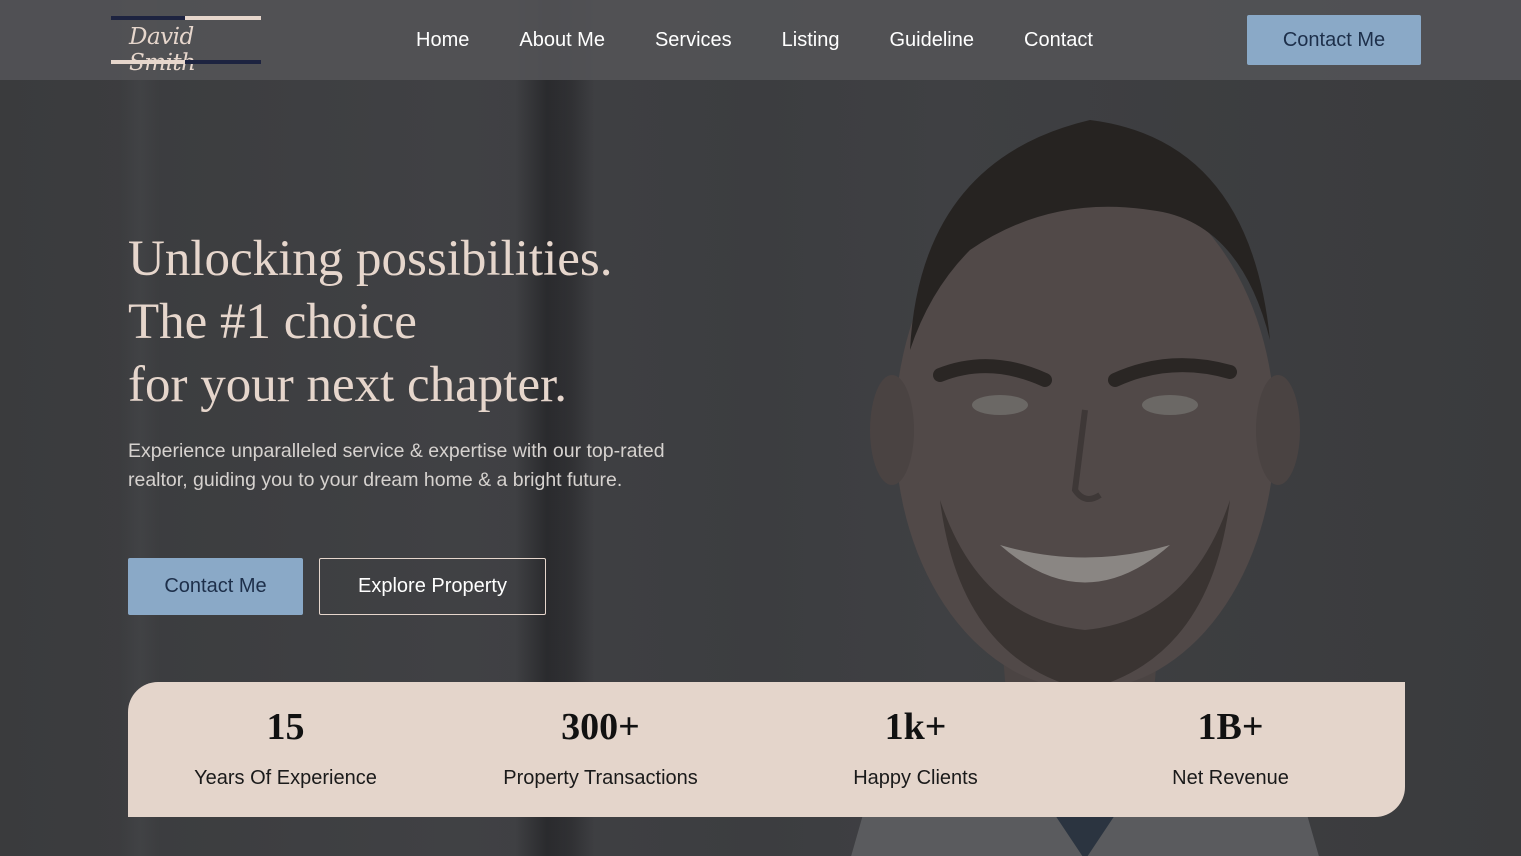  I want to click on stat-value: 1B+, so click(1230, 727).